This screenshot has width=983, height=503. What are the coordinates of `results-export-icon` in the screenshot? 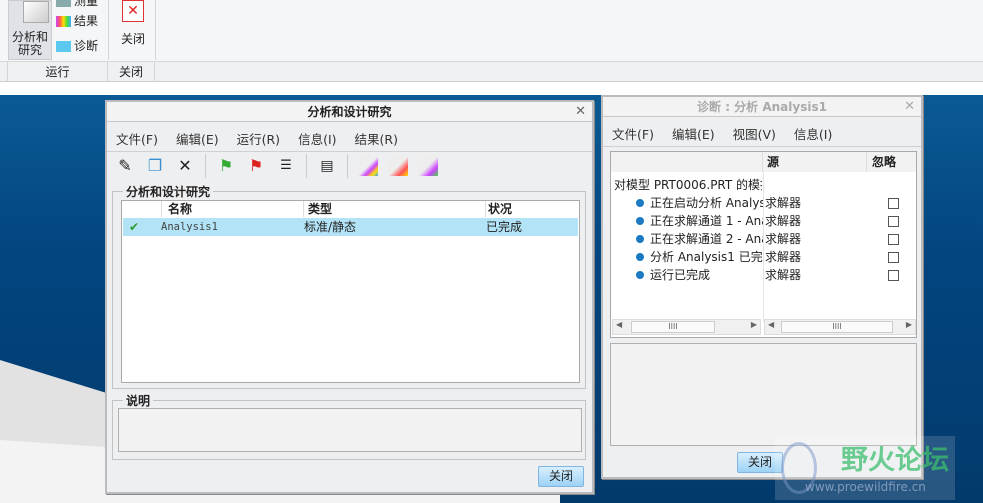 It's located at (428, 166).